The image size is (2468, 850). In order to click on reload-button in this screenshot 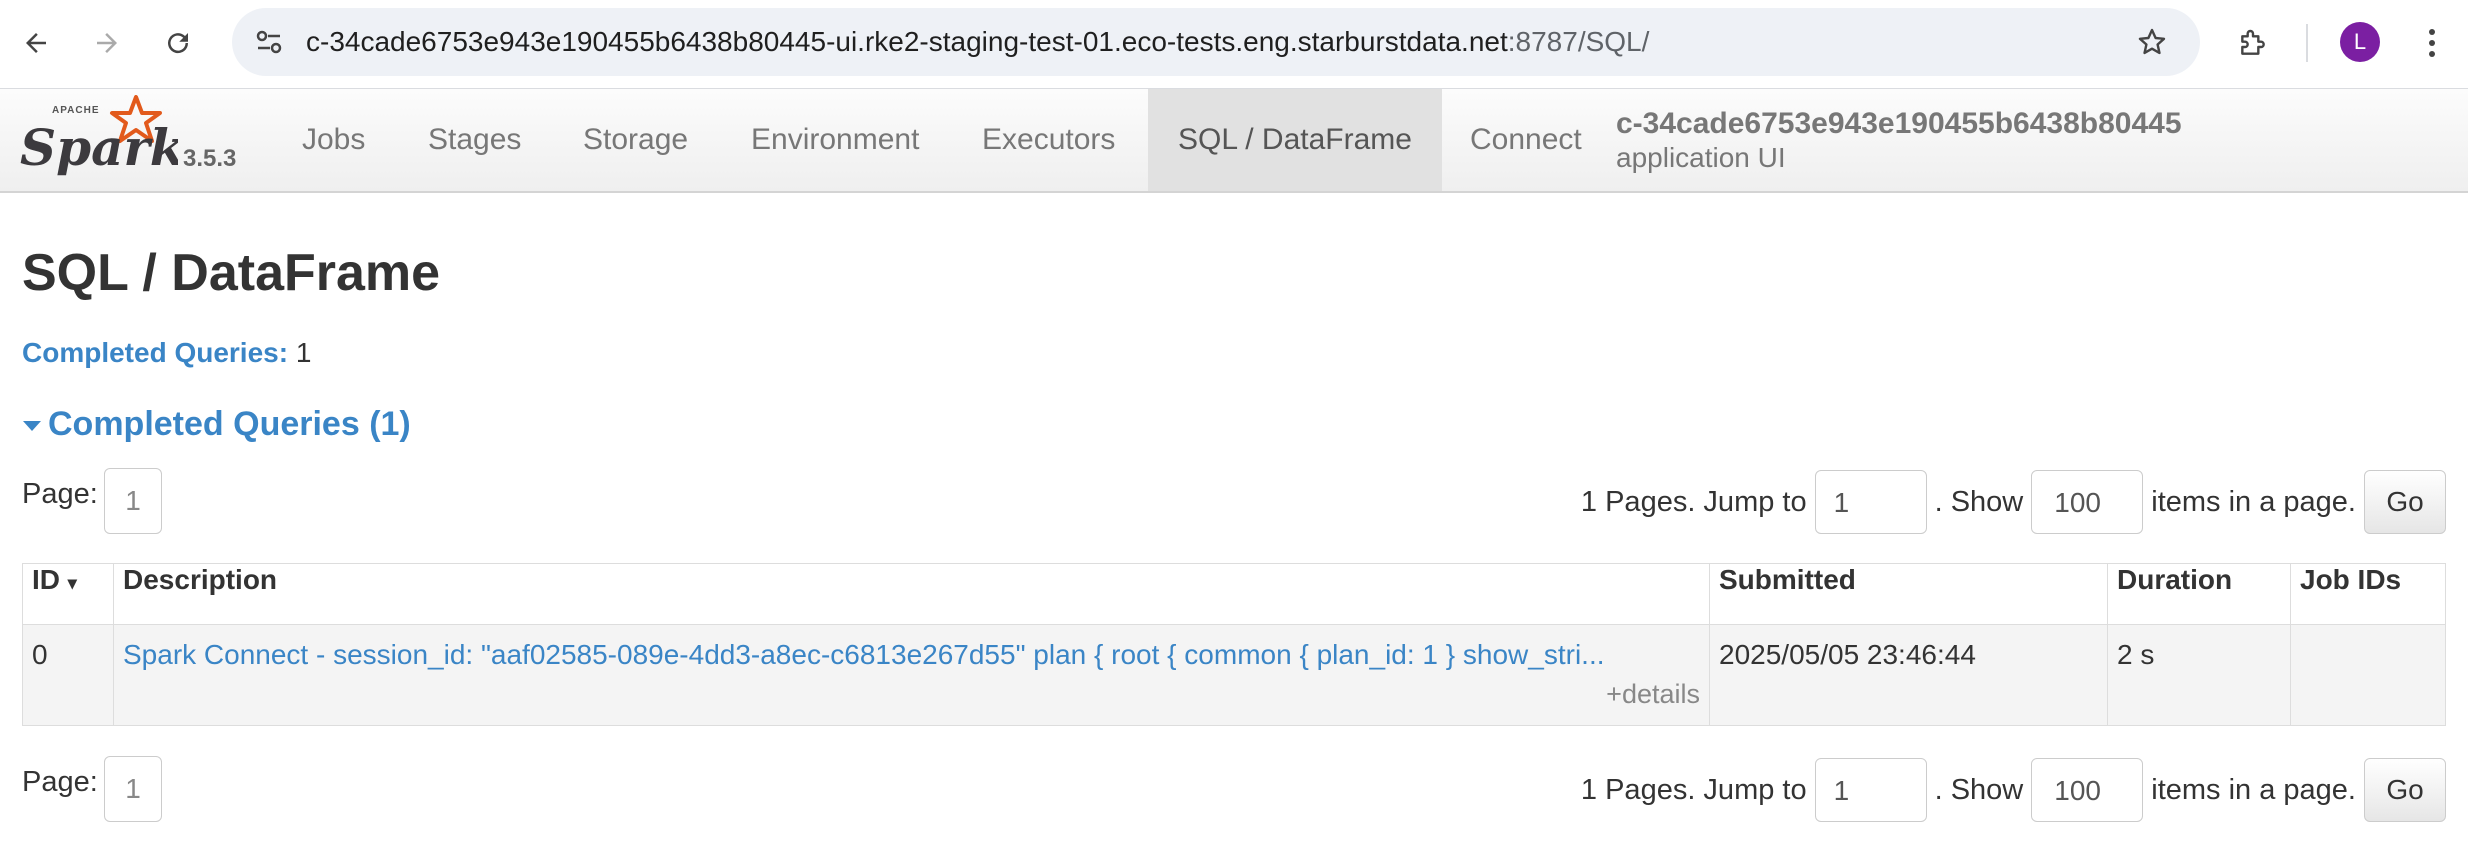, I will do `click(178, 43)`.